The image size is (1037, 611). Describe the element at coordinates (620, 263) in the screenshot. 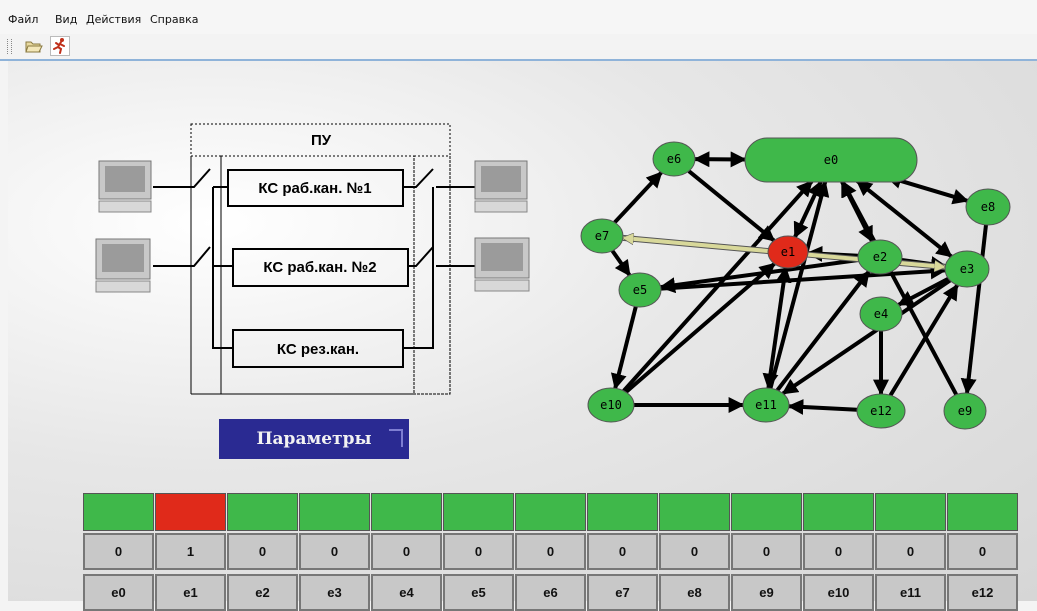

I see `graph-edge-e7-e5` at that location.